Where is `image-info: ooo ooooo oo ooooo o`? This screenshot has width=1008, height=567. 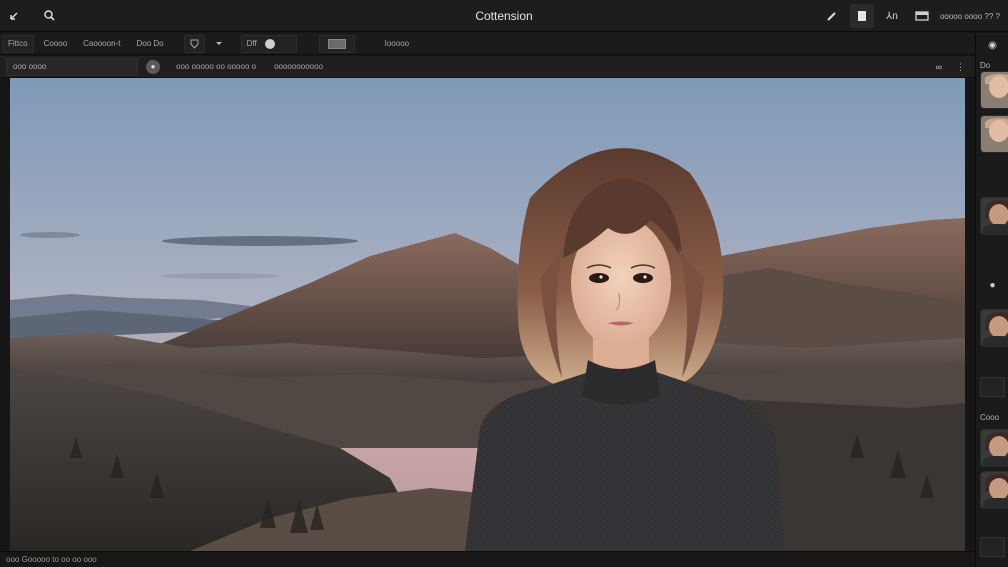
image-info: ooo ooooo oo ooooo o is located at coordinates (216, 66).